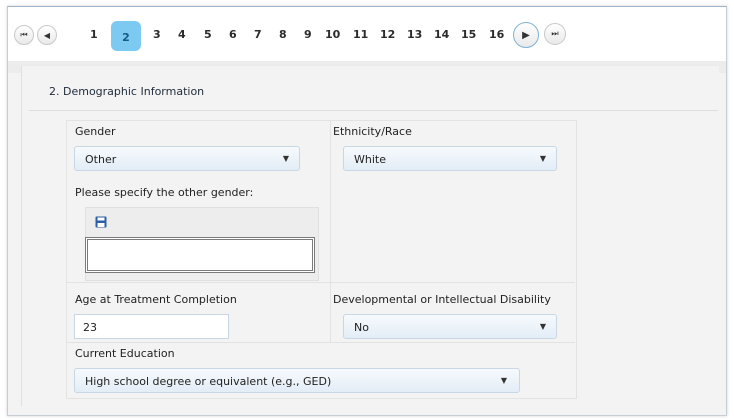 The height and width of the screenshot is (420, 734). What do you see at coordinates (468, 35) in the screenshot?
I see `page-15: 15` at bounding box center [468, 35].